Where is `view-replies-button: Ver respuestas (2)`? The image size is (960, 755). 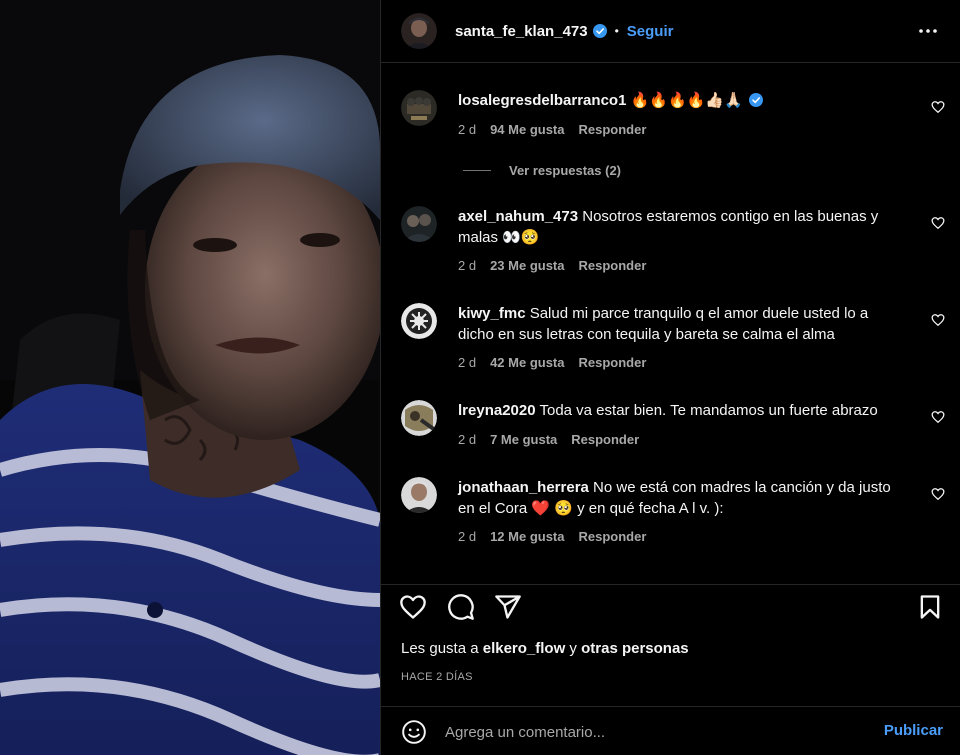
view-replies-button: Ver respuestas (2) is located at coordinates (542, 170).